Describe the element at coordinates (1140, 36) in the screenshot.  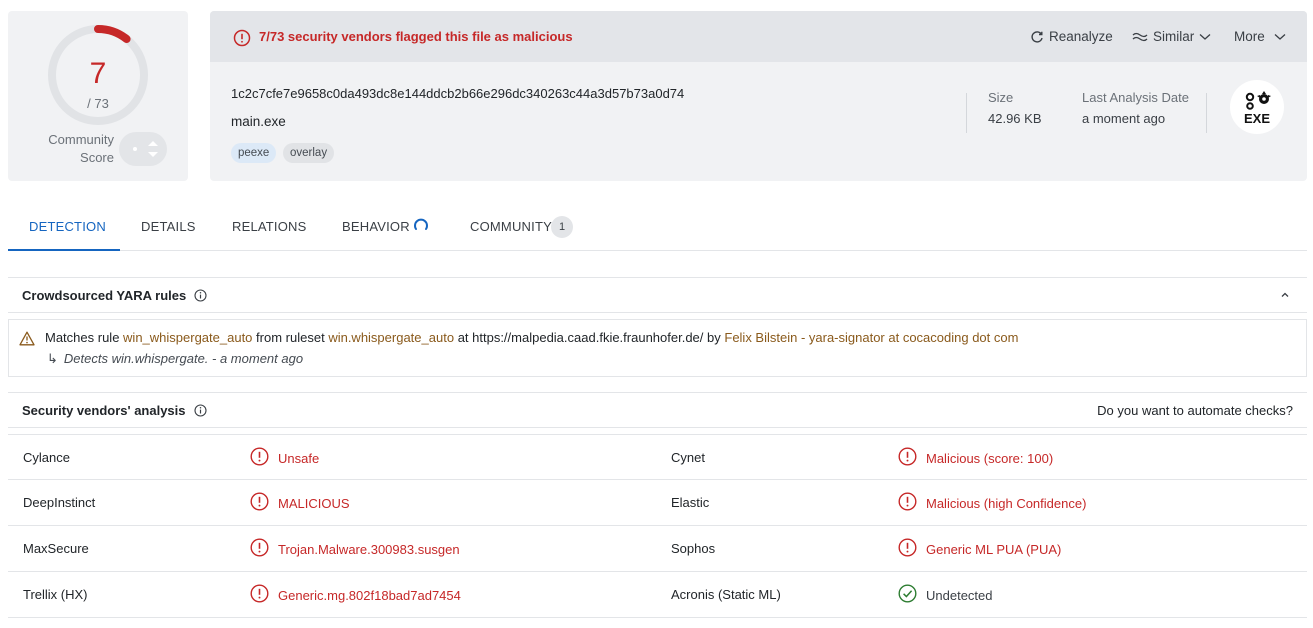
I see `similar-waves-icon` at that location.